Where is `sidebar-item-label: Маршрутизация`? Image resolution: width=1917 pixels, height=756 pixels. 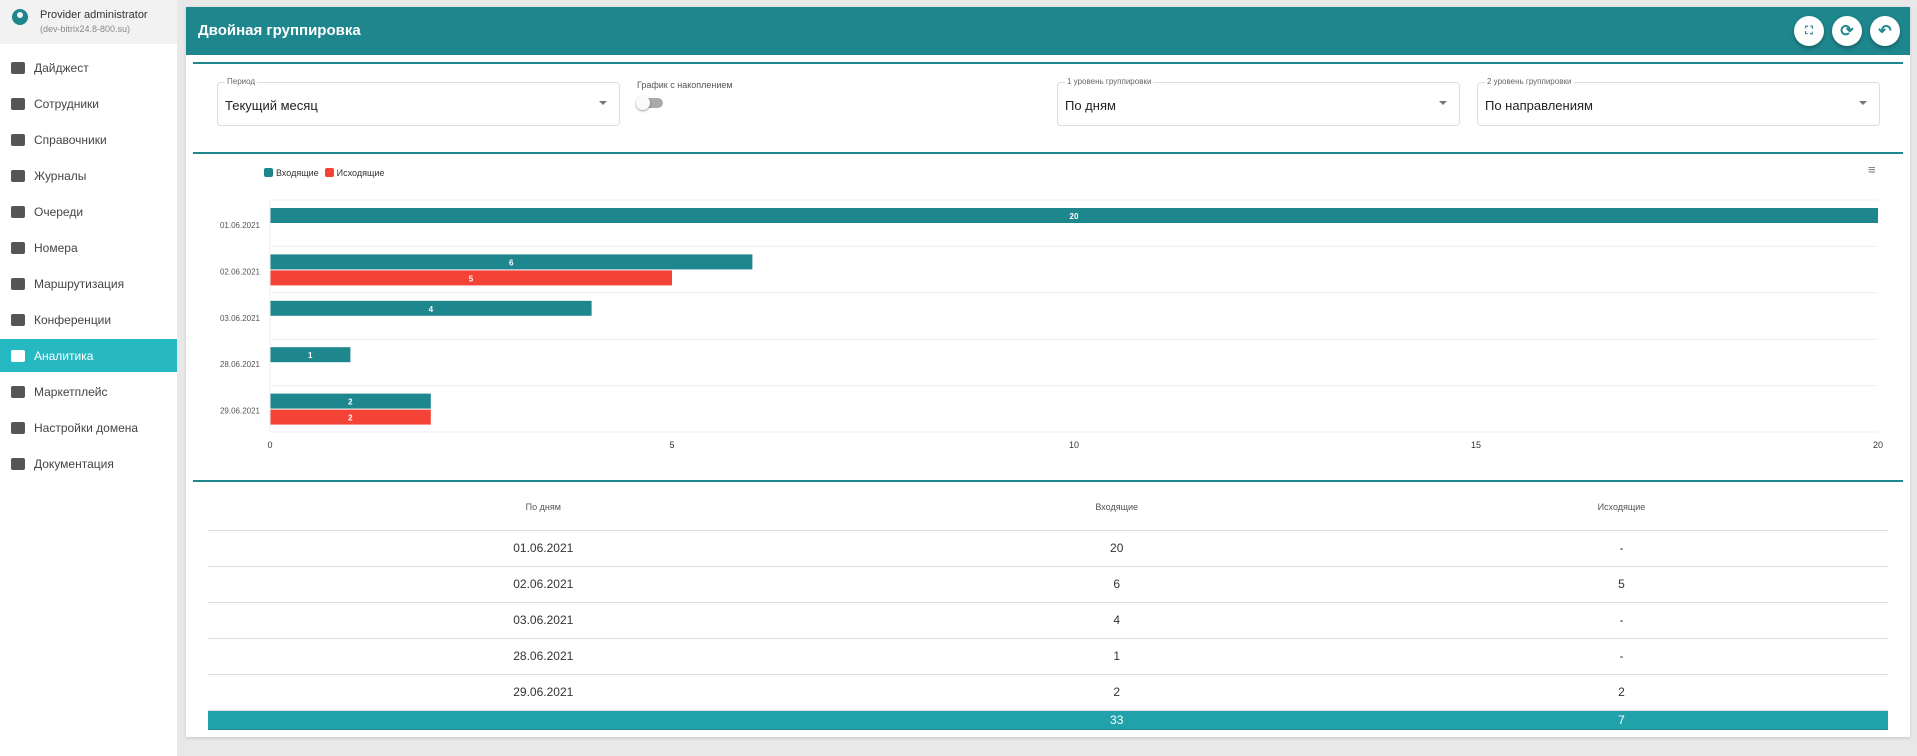
sidebar-item-label: Маршрутизация is located at coordinates (79, 283).